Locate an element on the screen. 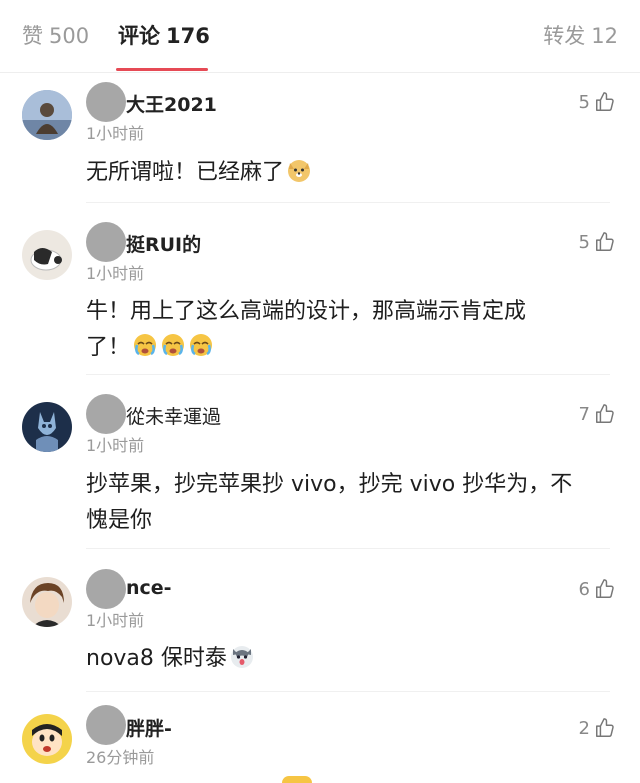  username: 挺RUI的 is located at coordinates (163, 243).